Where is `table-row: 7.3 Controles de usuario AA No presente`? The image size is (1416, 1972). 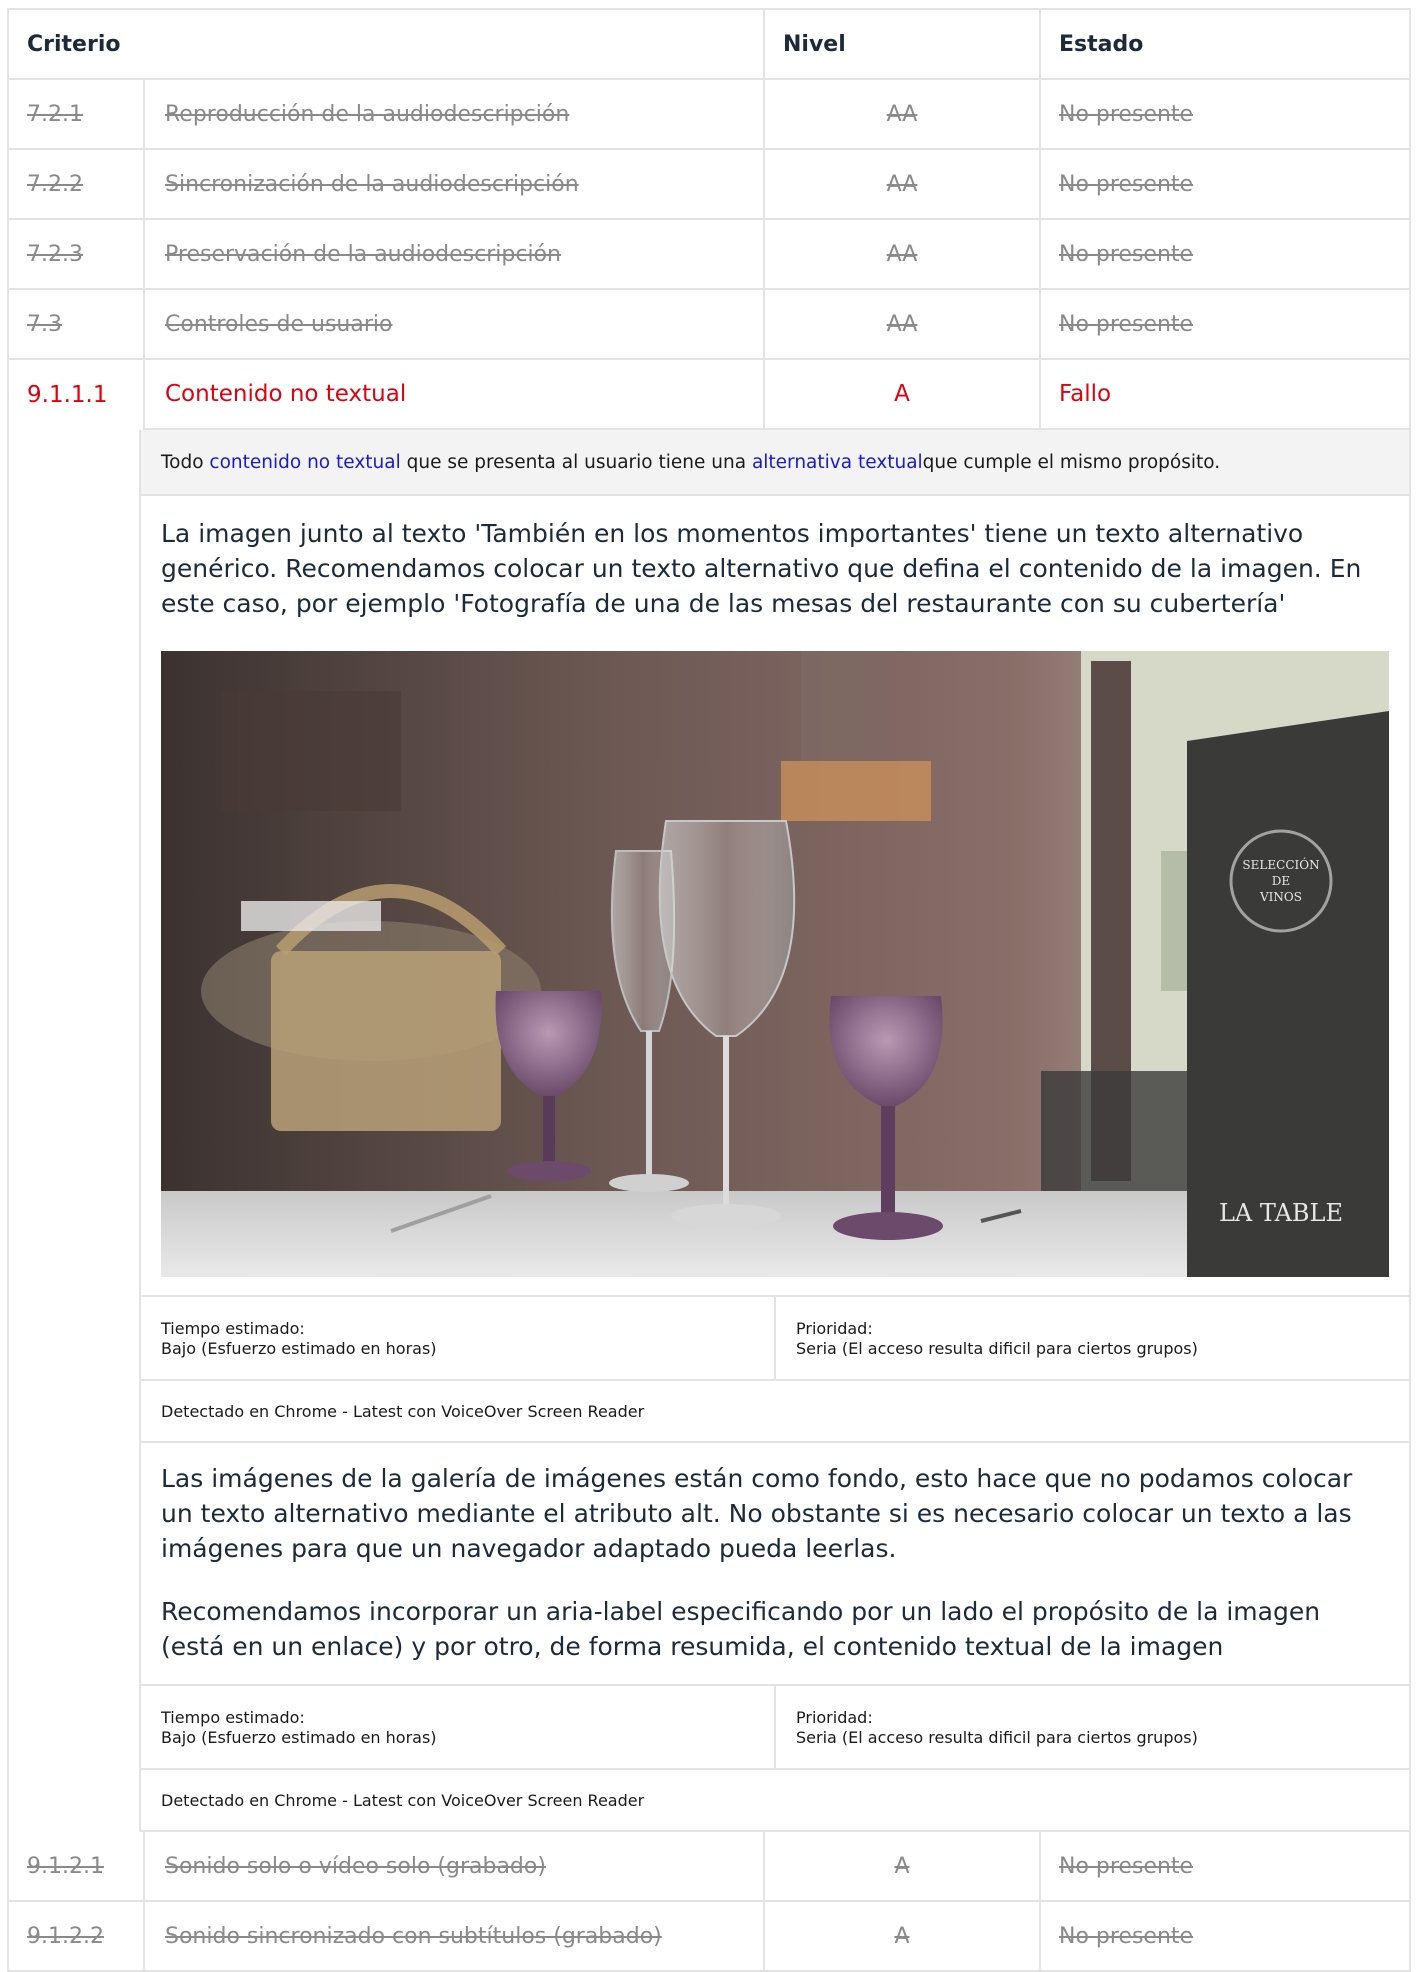
table-row: 7.3 Controles de usuario AA No presente is located at coordinates (709, 325).